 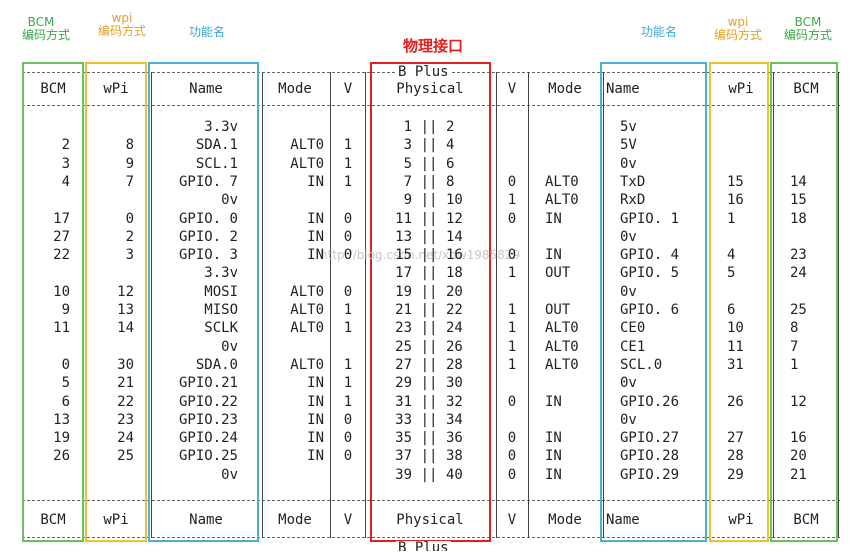 I want to click on mode-right-cell: OUT, so click(x=558, y=310).